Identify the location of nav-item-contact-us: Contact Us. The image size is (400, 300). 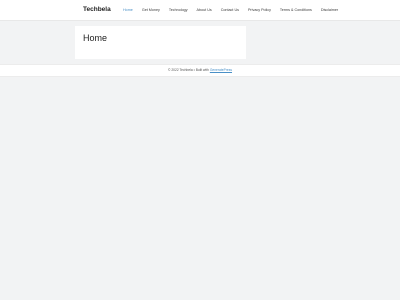
(230, 10).